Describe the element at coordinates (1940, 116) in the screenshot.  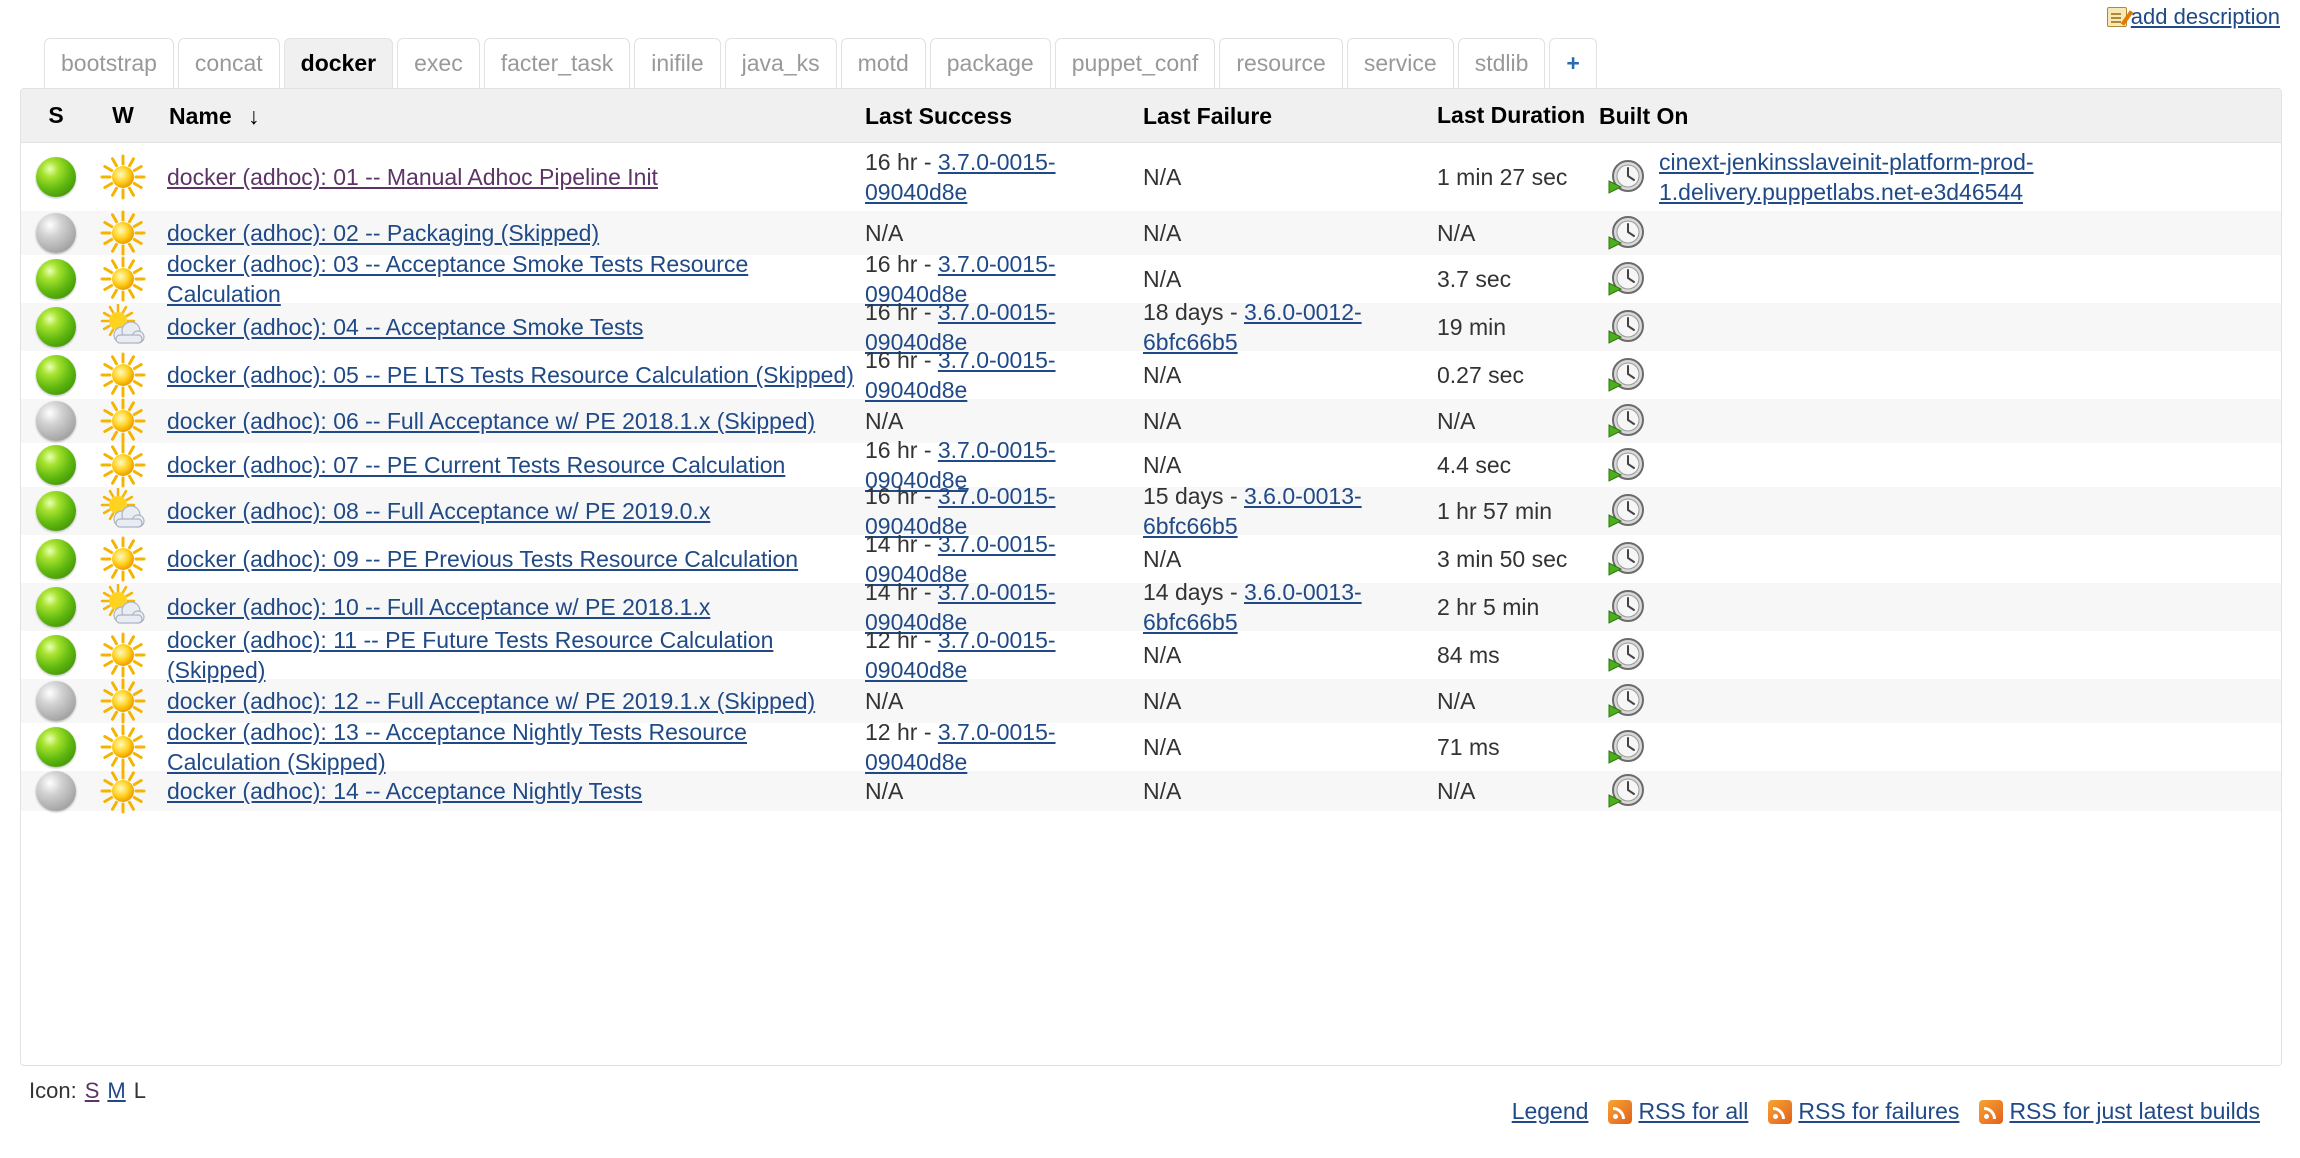
I see `header-built-on: Built On` at that location.